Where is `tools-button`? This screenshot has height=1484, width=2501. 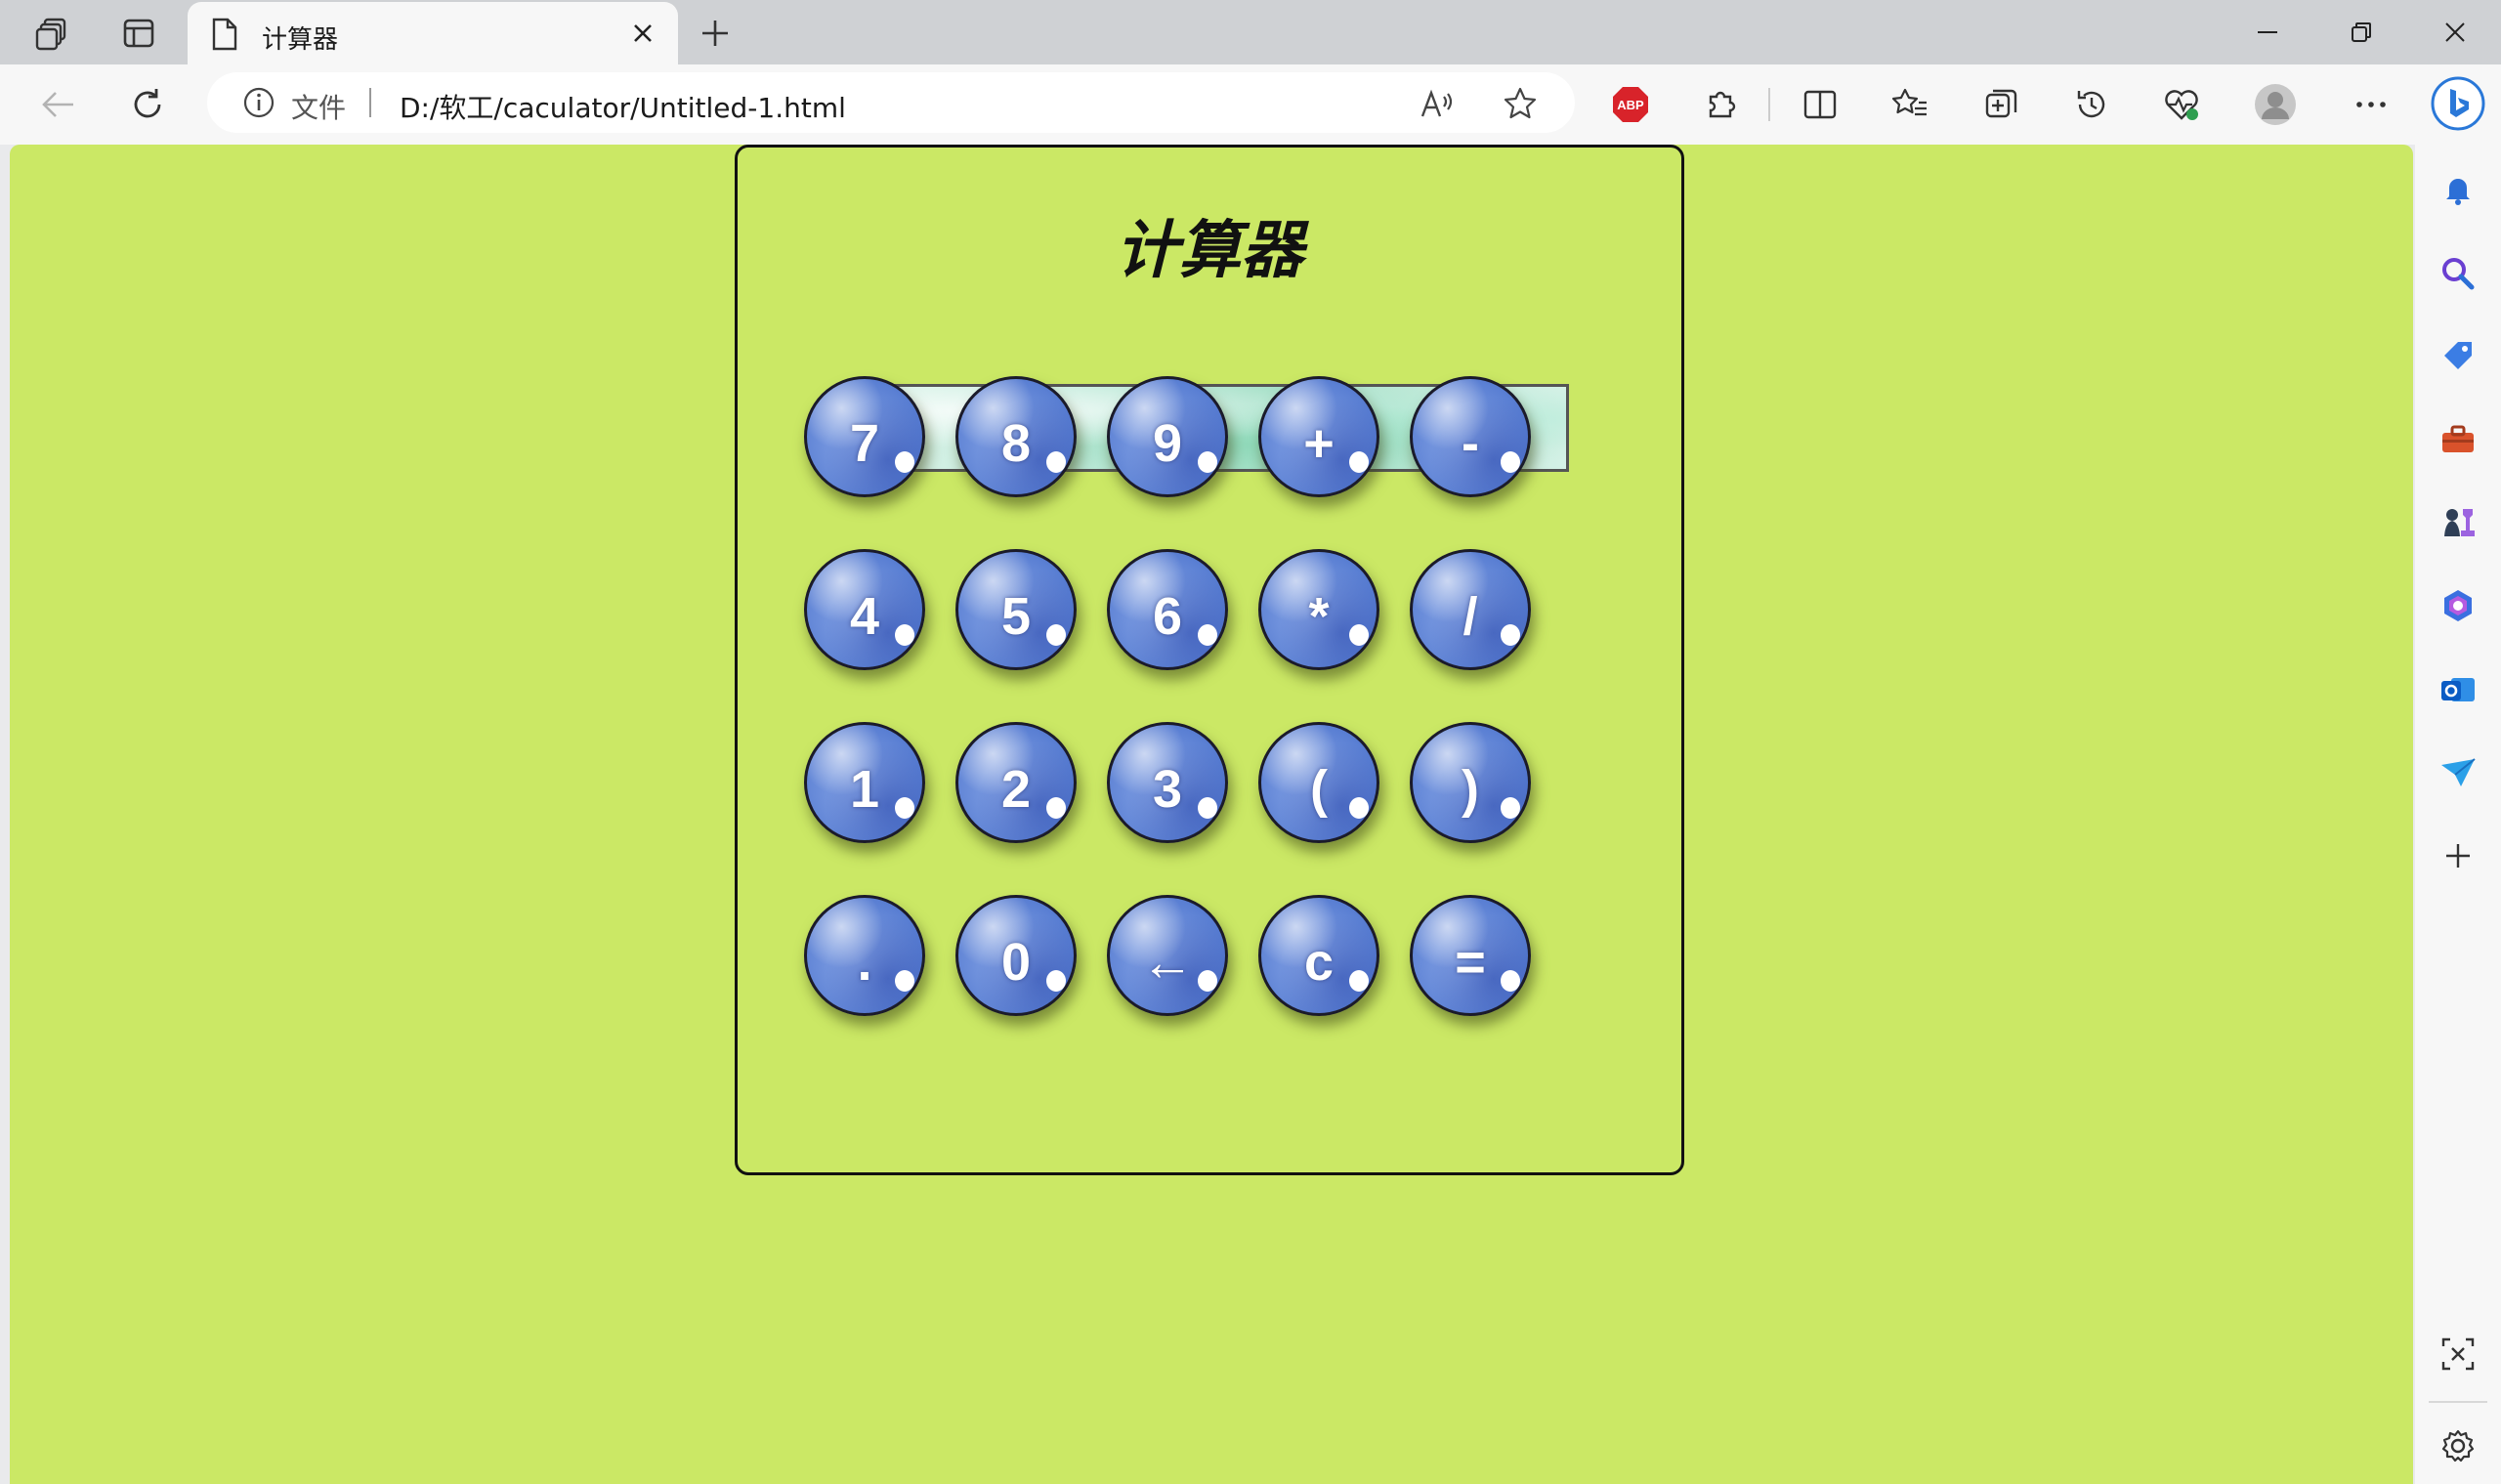 tools-button is located at coordinates (2458, 439).